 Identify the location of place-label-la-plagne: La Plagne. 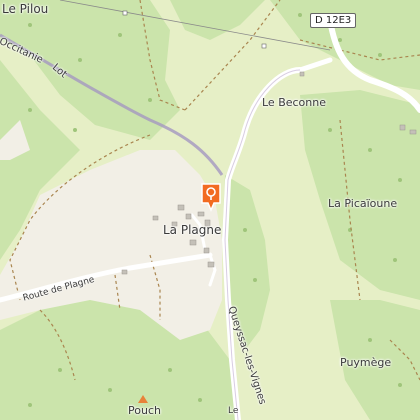
(192, 230).